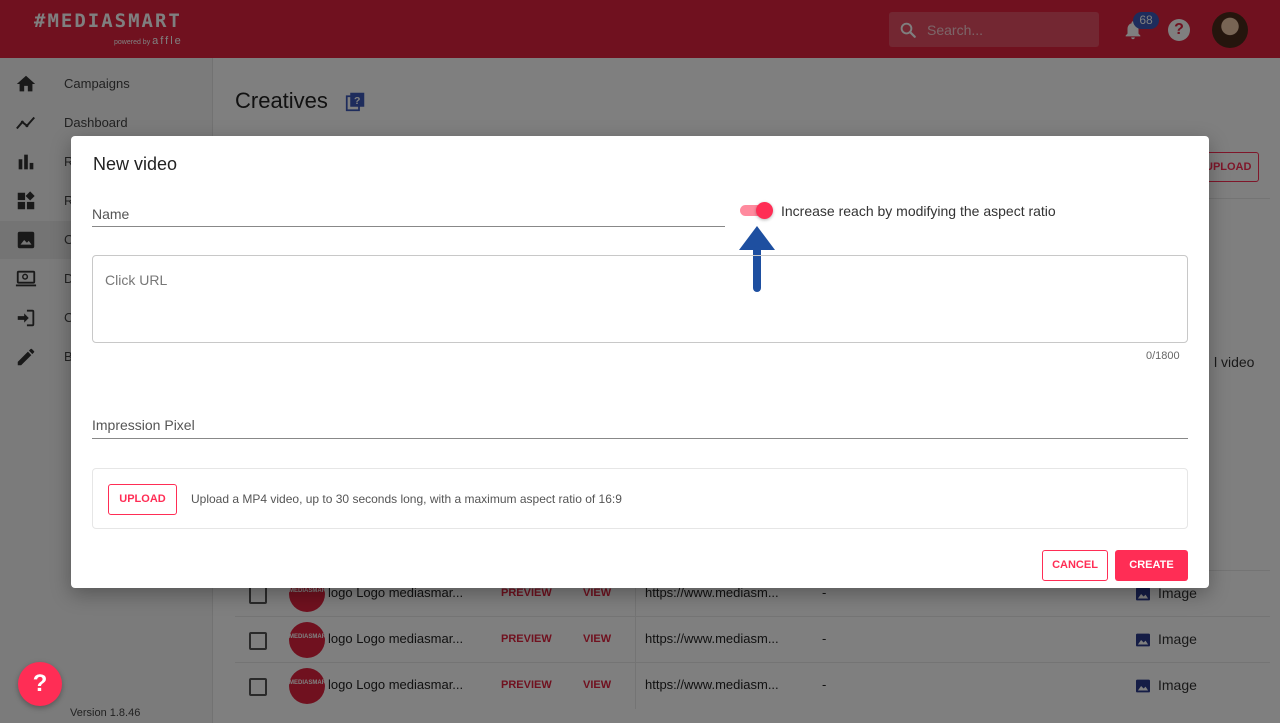  I want to click on toggle-knob, so click(764, 210).